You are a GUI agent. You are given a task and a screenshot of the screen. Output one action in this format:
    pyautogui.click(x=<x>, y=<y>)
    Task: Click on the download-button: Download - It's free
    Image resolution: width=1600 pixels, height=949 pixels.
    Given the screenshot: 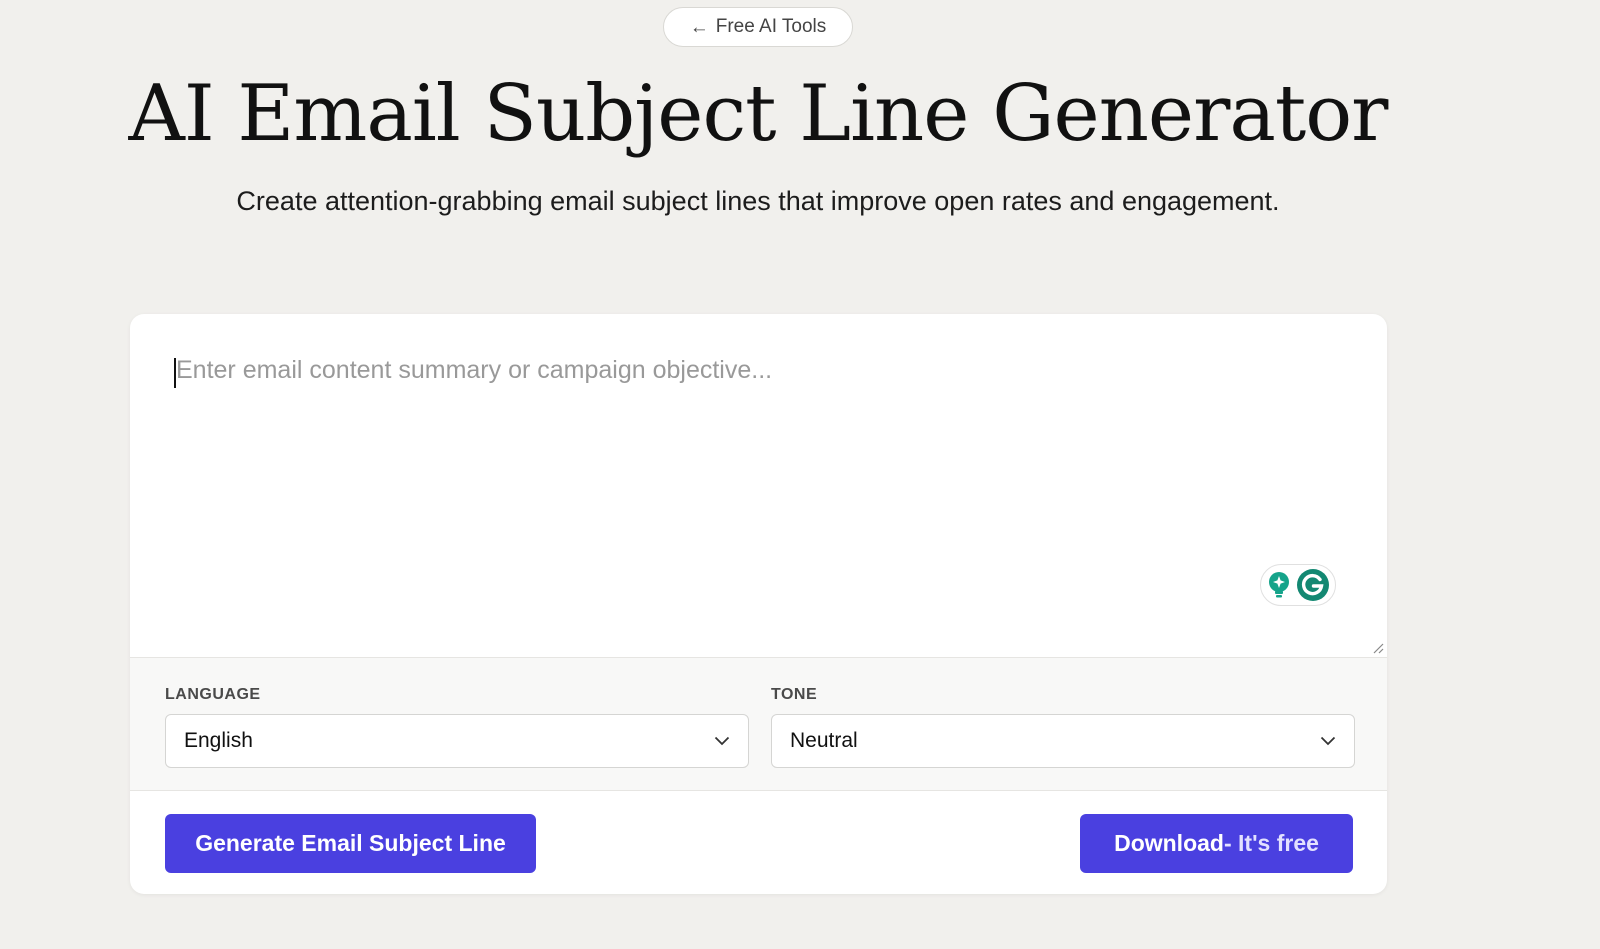 What is the action you would take?
    pyautogui.click(x=1216, y=843)
    